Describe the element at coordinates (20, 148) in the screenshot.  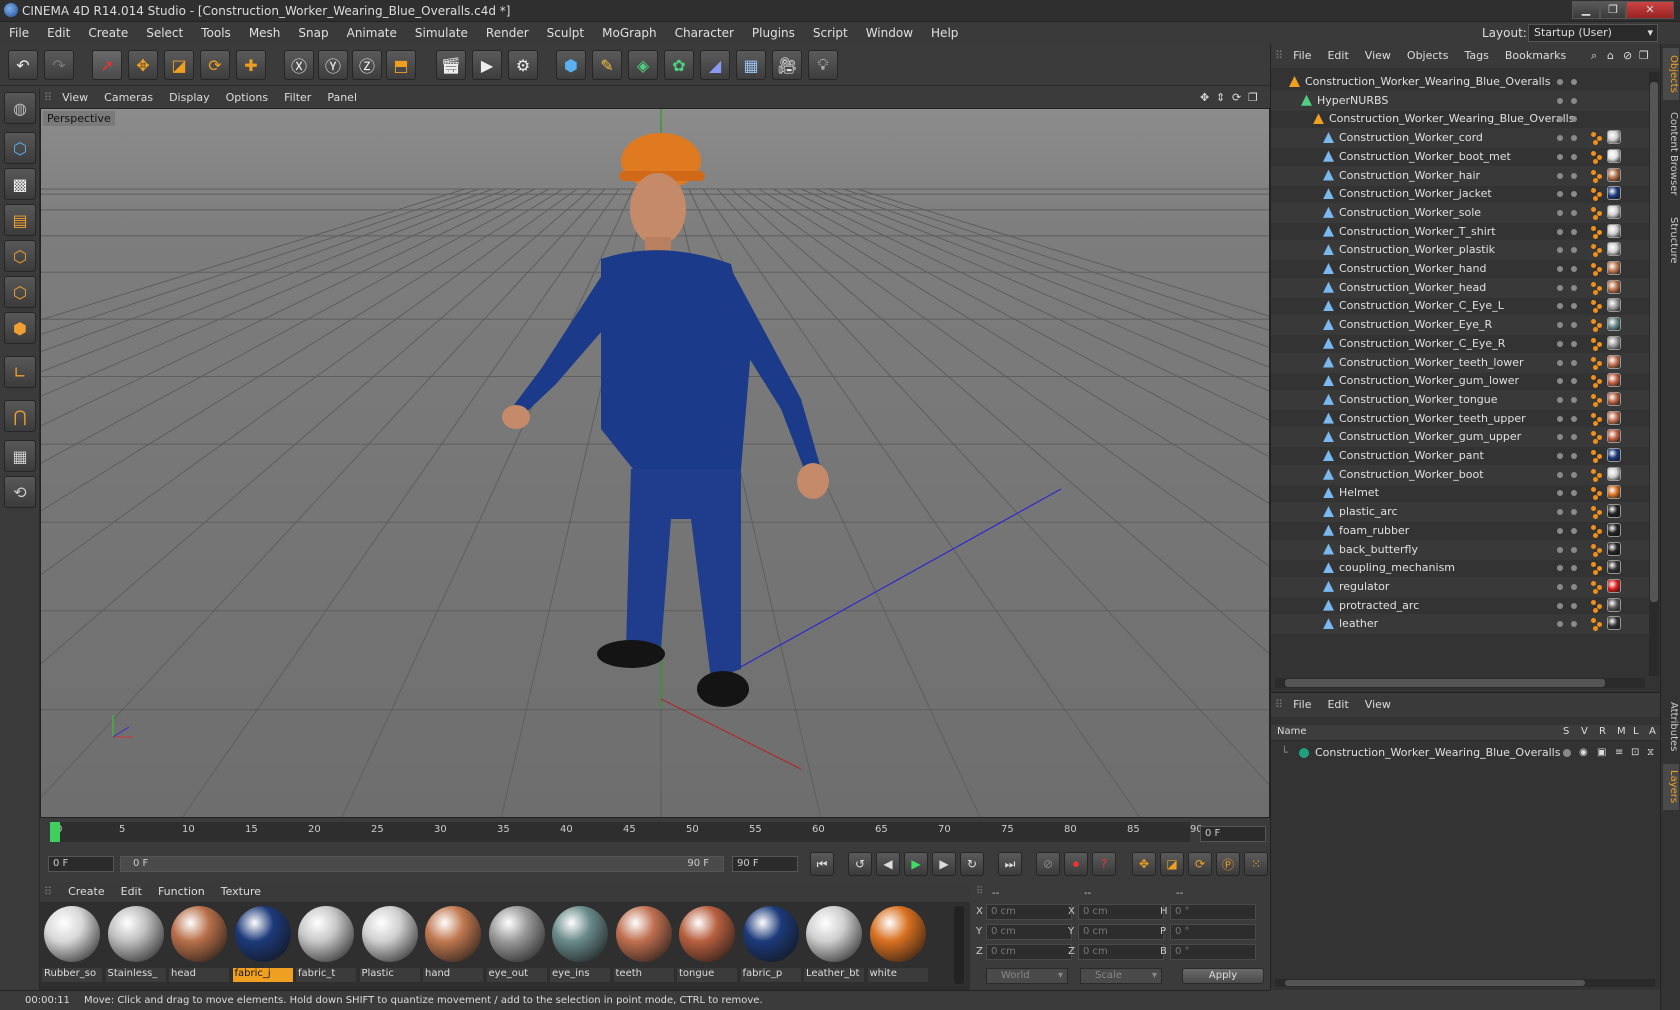
I see `model-mode-button: ⬡` at that location.